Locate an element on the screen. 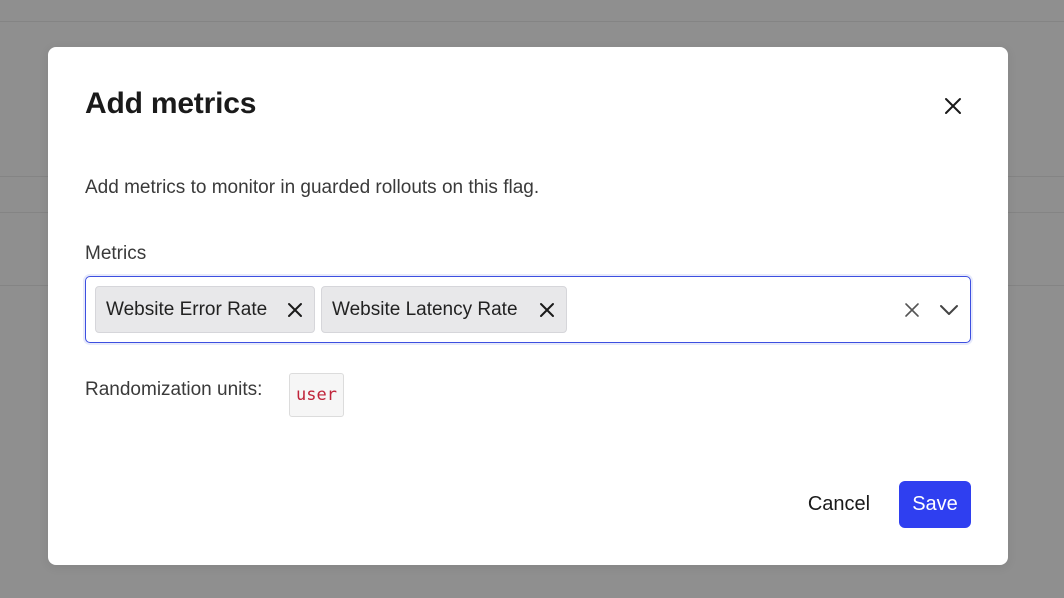 The image size is (1064, 598). metrics-dropdown-toggle is located at coordinates (949, 310).